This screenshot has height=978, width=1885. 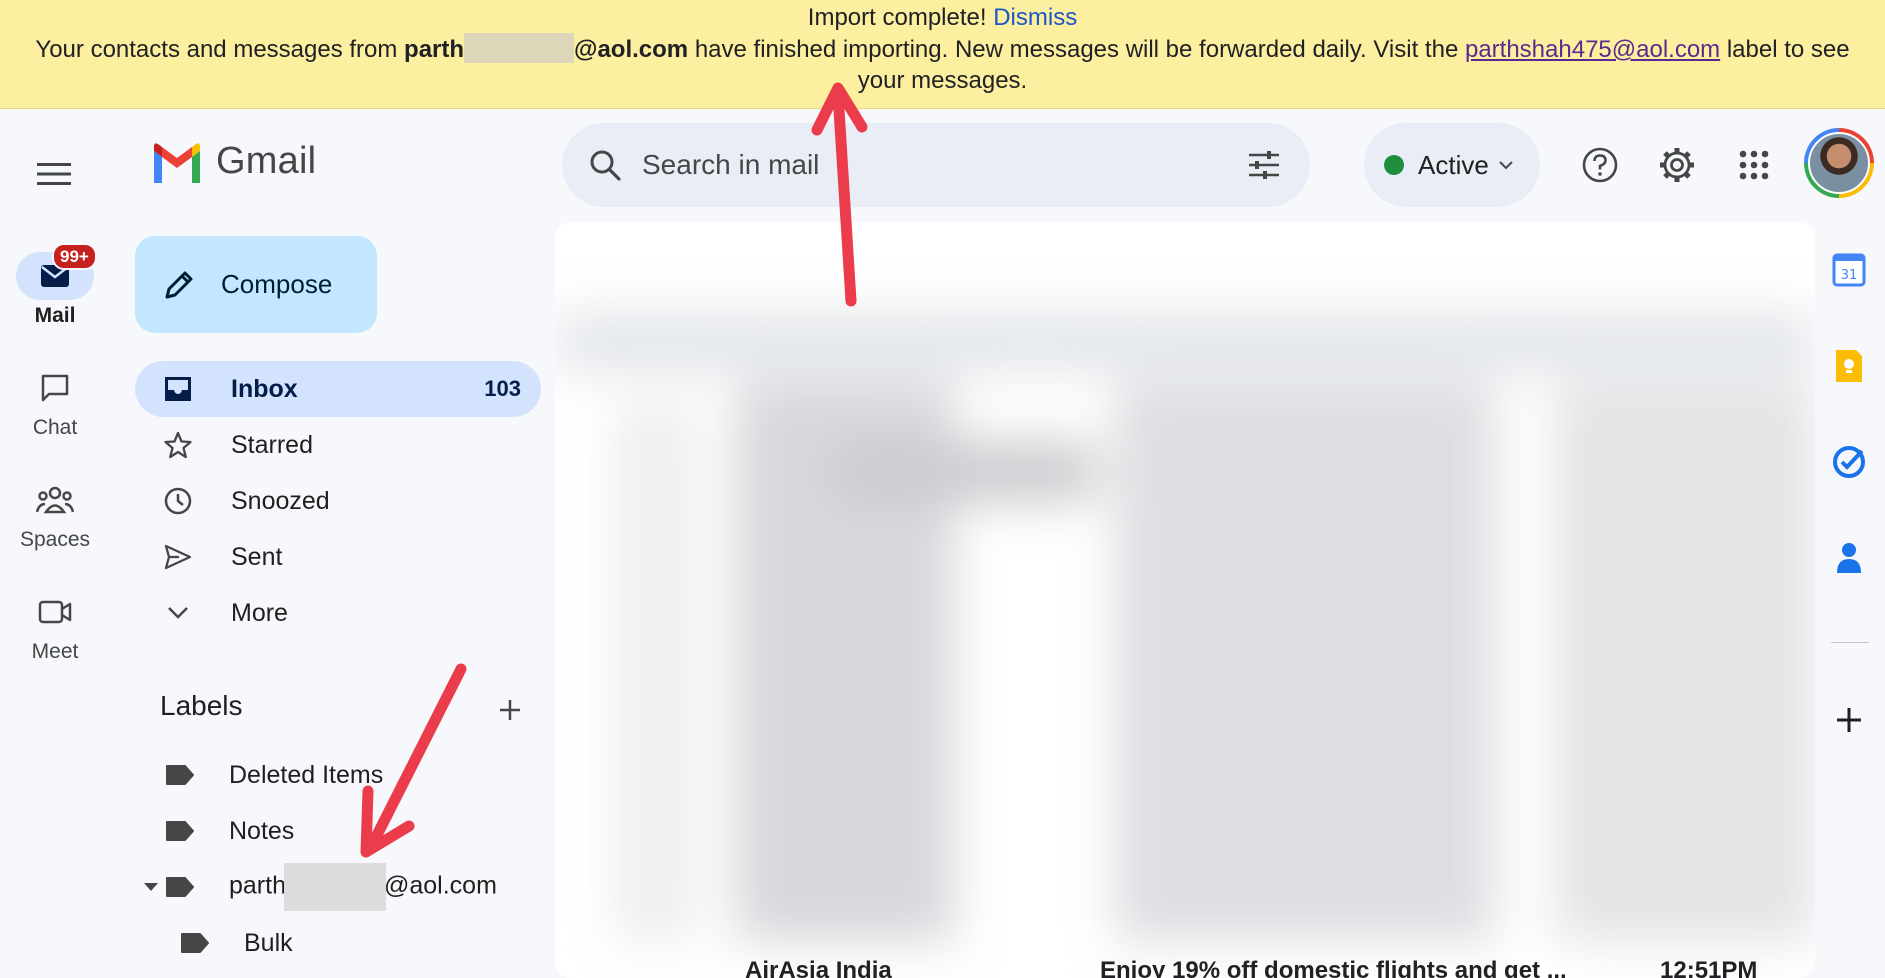 What do you see at coordinates (440, 885) in the screenshot?
I see `label-account-end: @aol.com` at bounding box center [440, 885].